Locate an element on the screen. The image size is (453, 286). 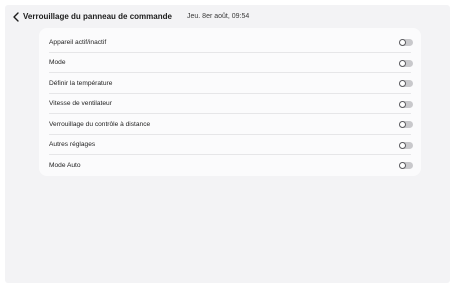
setting-row-other-settings: Autres réglages is located at coordinates (230, 145).